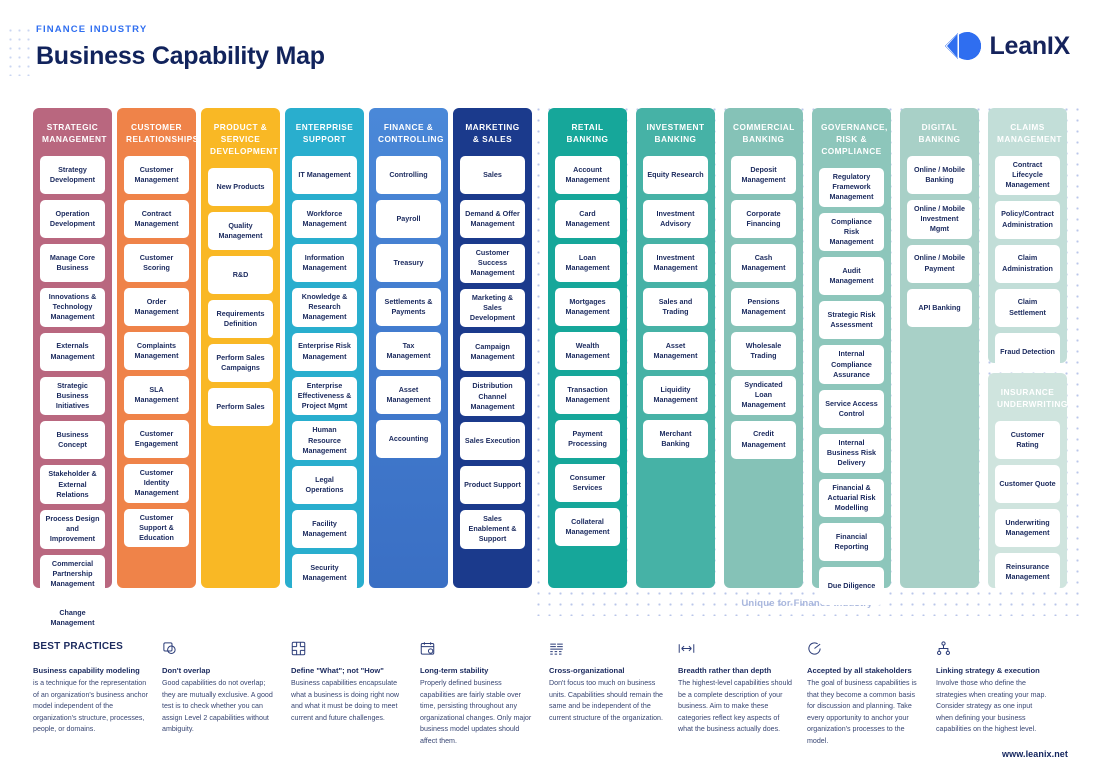 This screenshot has height=777, width=1100. Describe the element at coordinates (1027, 528) in the screenshot. I see `capability-card: Underwriting Management` at that location.